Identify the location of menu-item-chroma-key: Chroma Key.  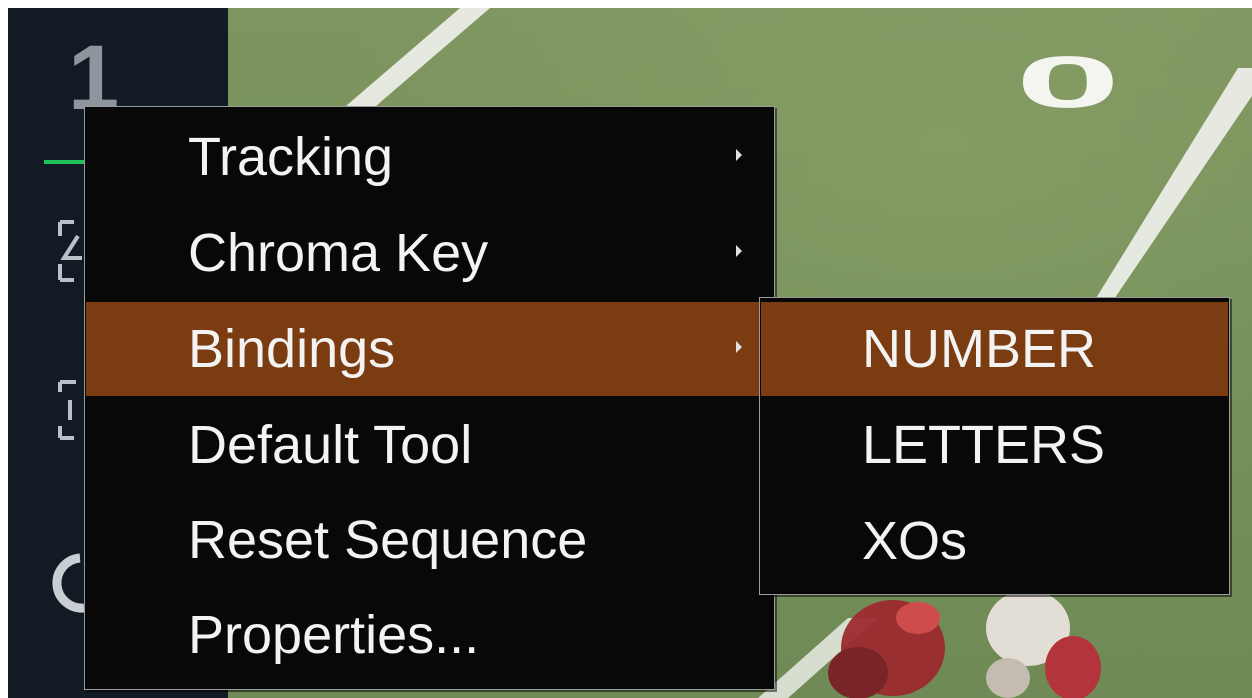
(429, 253).